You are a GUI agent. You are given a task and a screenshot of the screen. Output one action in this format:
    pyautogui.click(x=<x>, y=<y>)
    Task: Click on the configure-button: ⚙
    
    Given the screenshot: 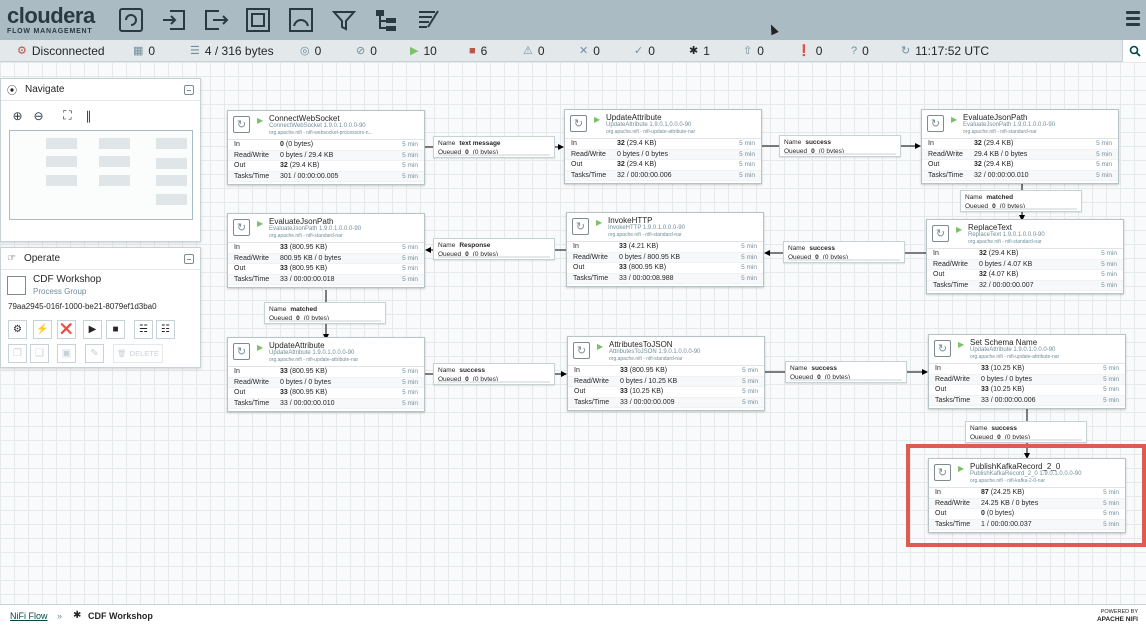 What is the action you would take?
    pyautogui.click(x=17, y=329)
    